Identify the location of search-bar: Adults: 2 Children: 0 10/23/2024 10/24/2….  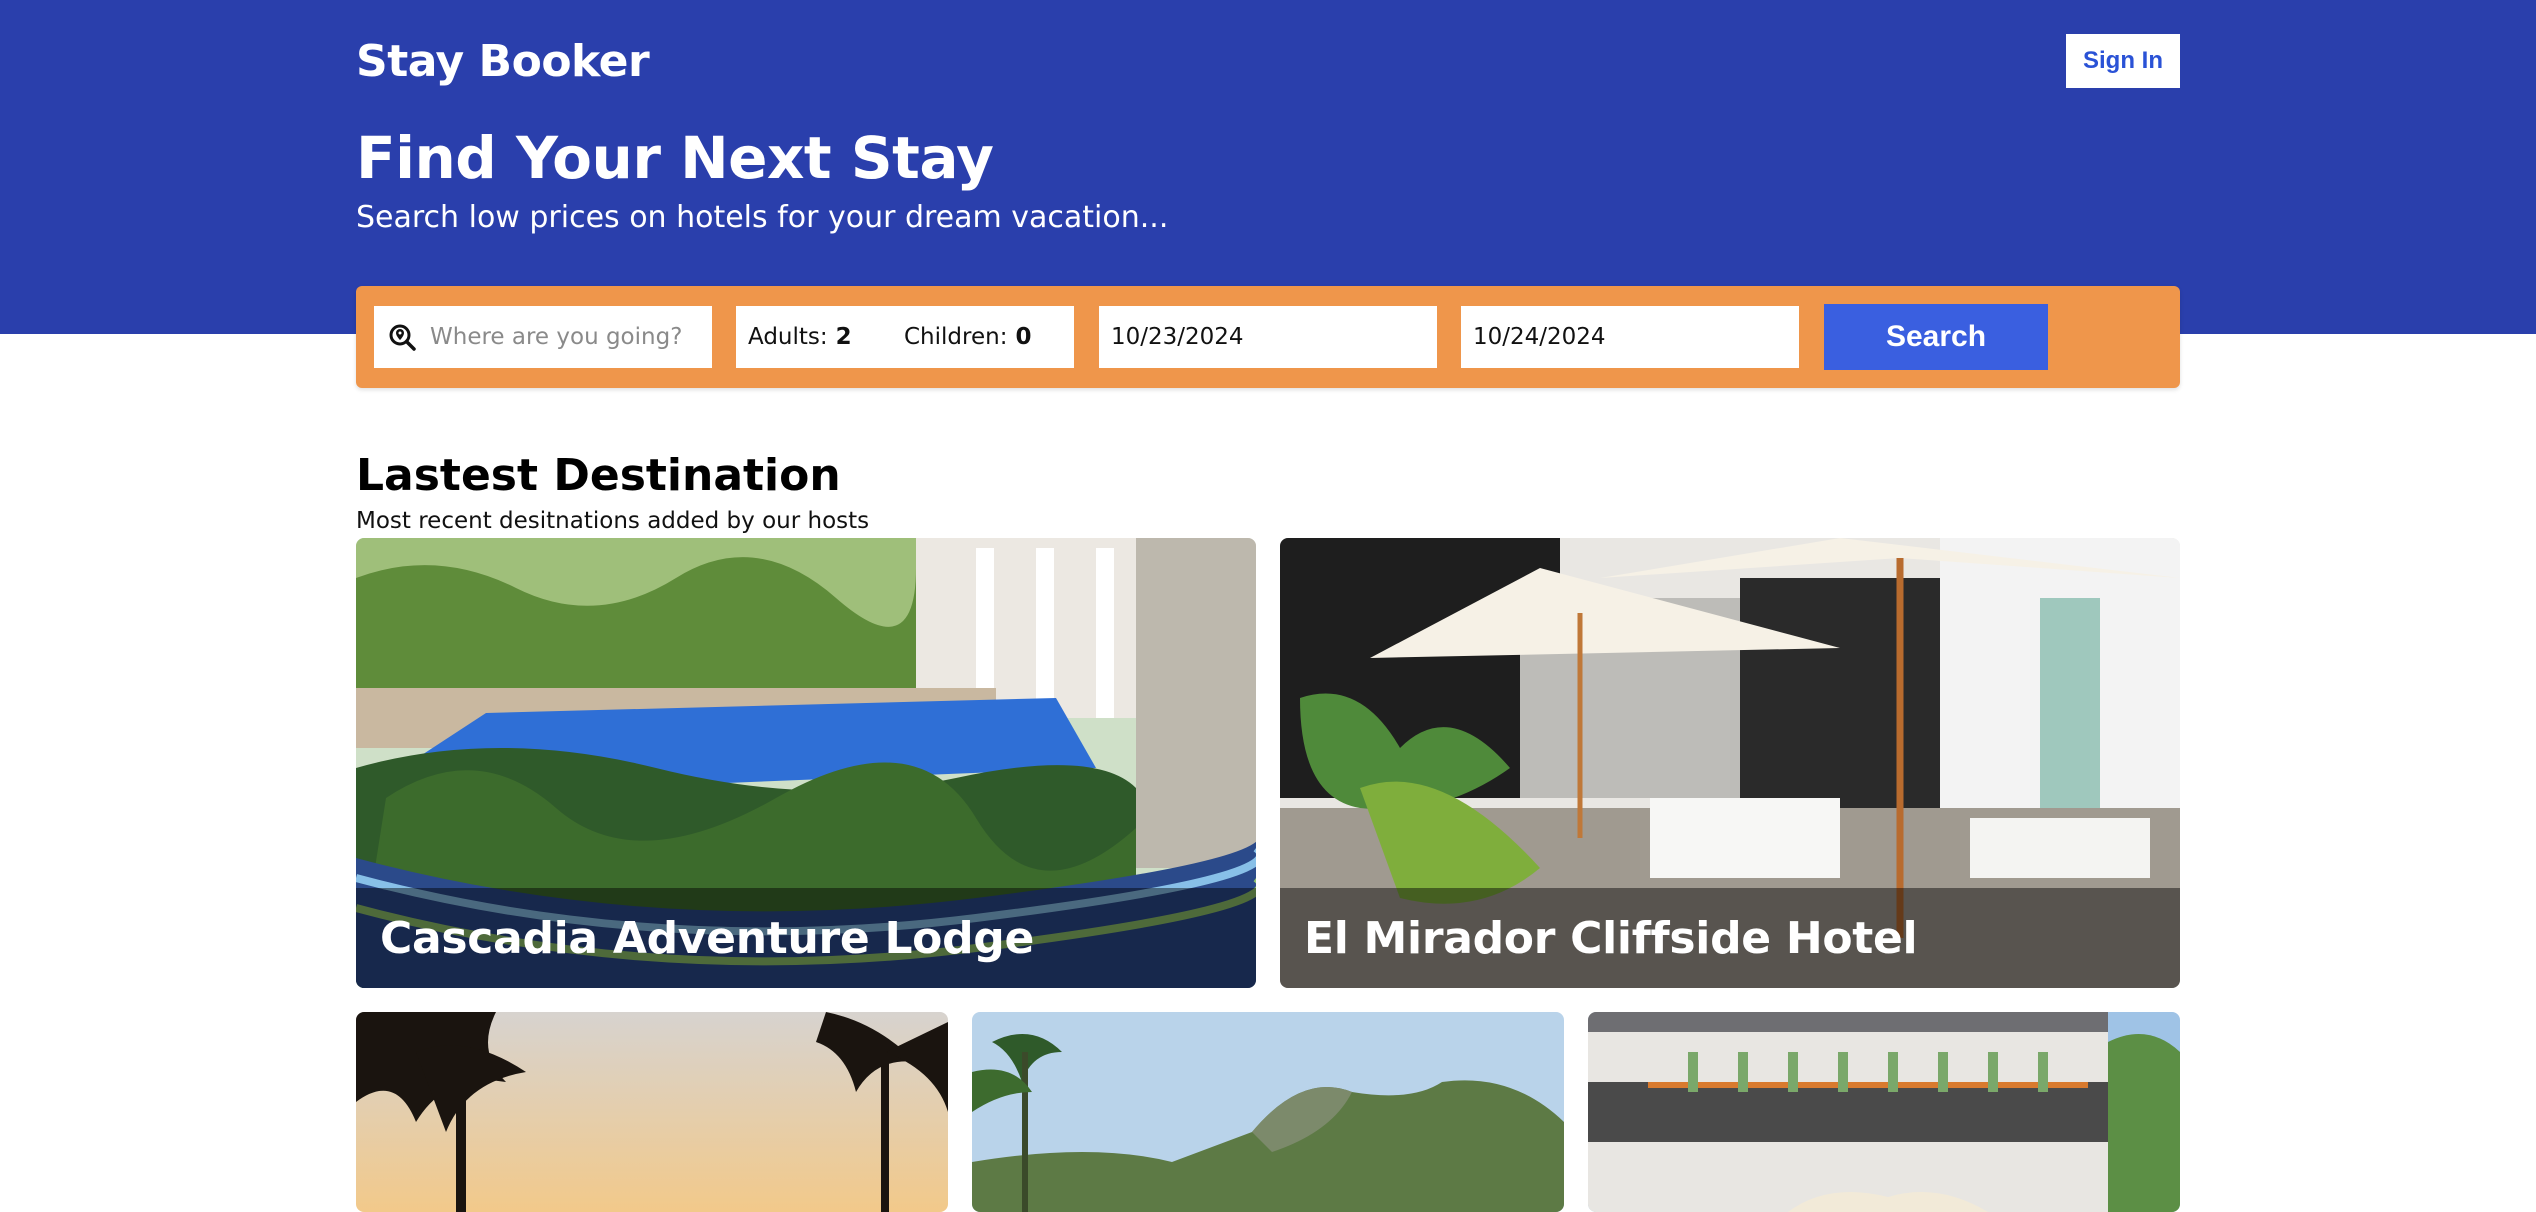
(1268, 337).